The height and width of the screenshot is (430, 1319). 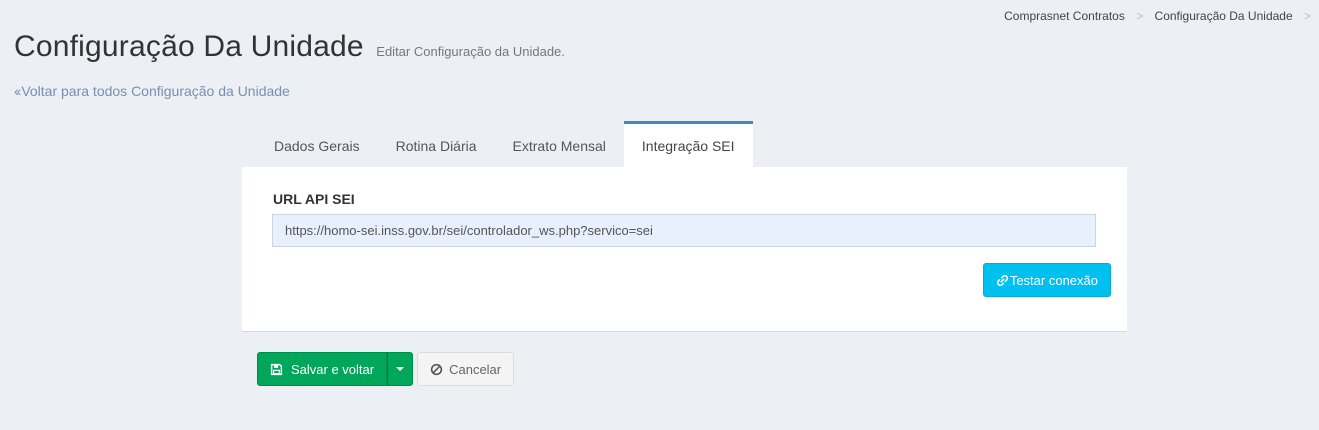 I want to click on url-api-sei-input, so click(x=684, y=230).